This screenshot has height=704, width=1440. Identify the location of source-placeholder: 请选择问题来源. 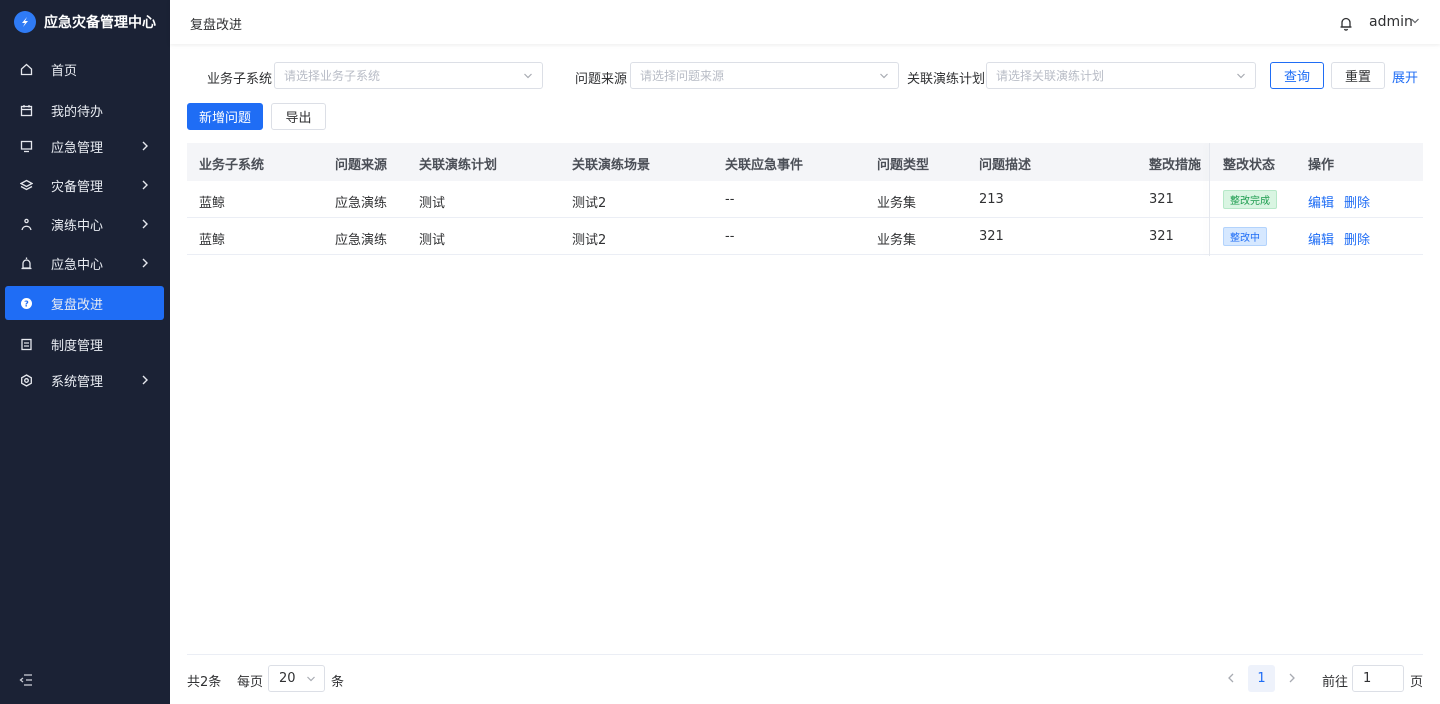
(682, 76).